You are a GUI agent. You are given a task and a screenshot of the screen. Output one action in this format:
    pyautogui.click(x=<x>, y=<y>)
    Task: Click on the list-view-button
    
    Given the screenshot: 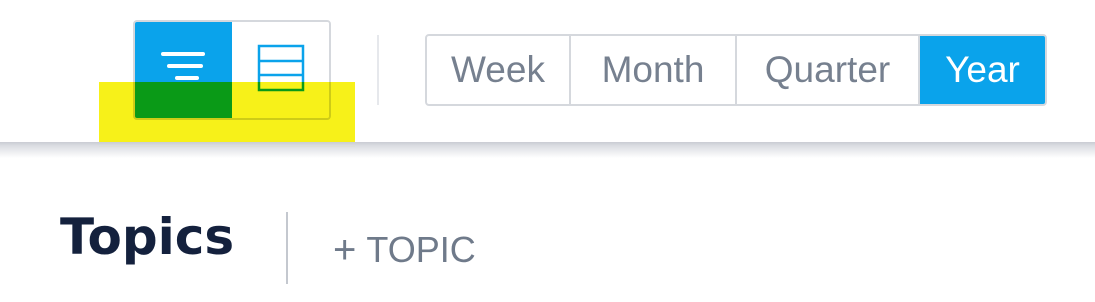 What is the action you would take?
    pyautogui.click(x=183, y=70)
    